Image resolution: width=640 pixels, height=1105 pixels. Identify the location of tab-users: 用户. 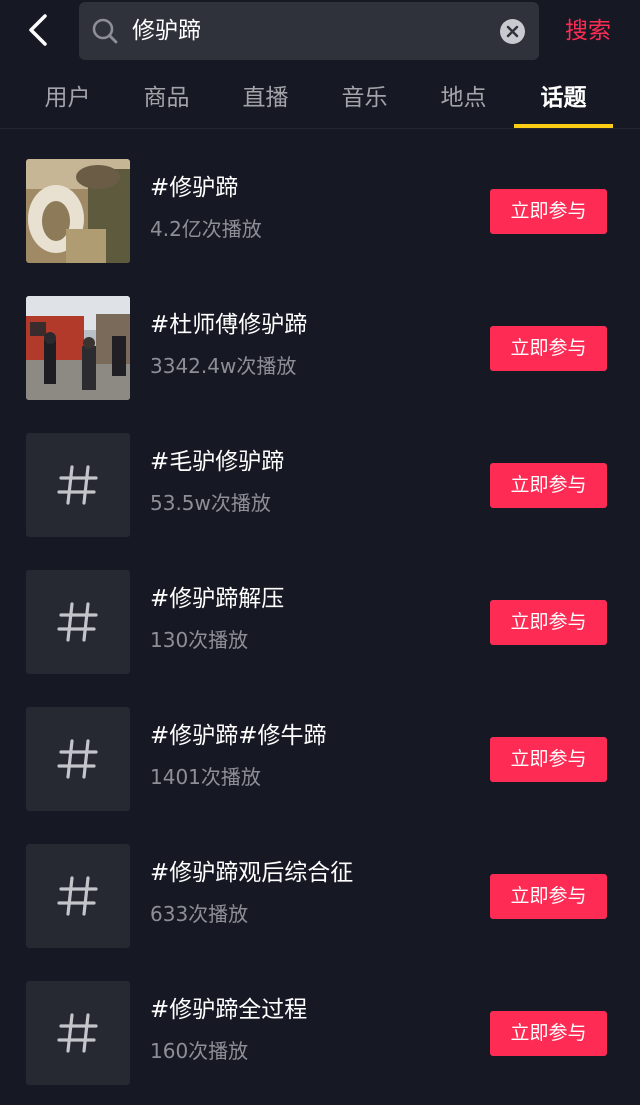
(67, 98).